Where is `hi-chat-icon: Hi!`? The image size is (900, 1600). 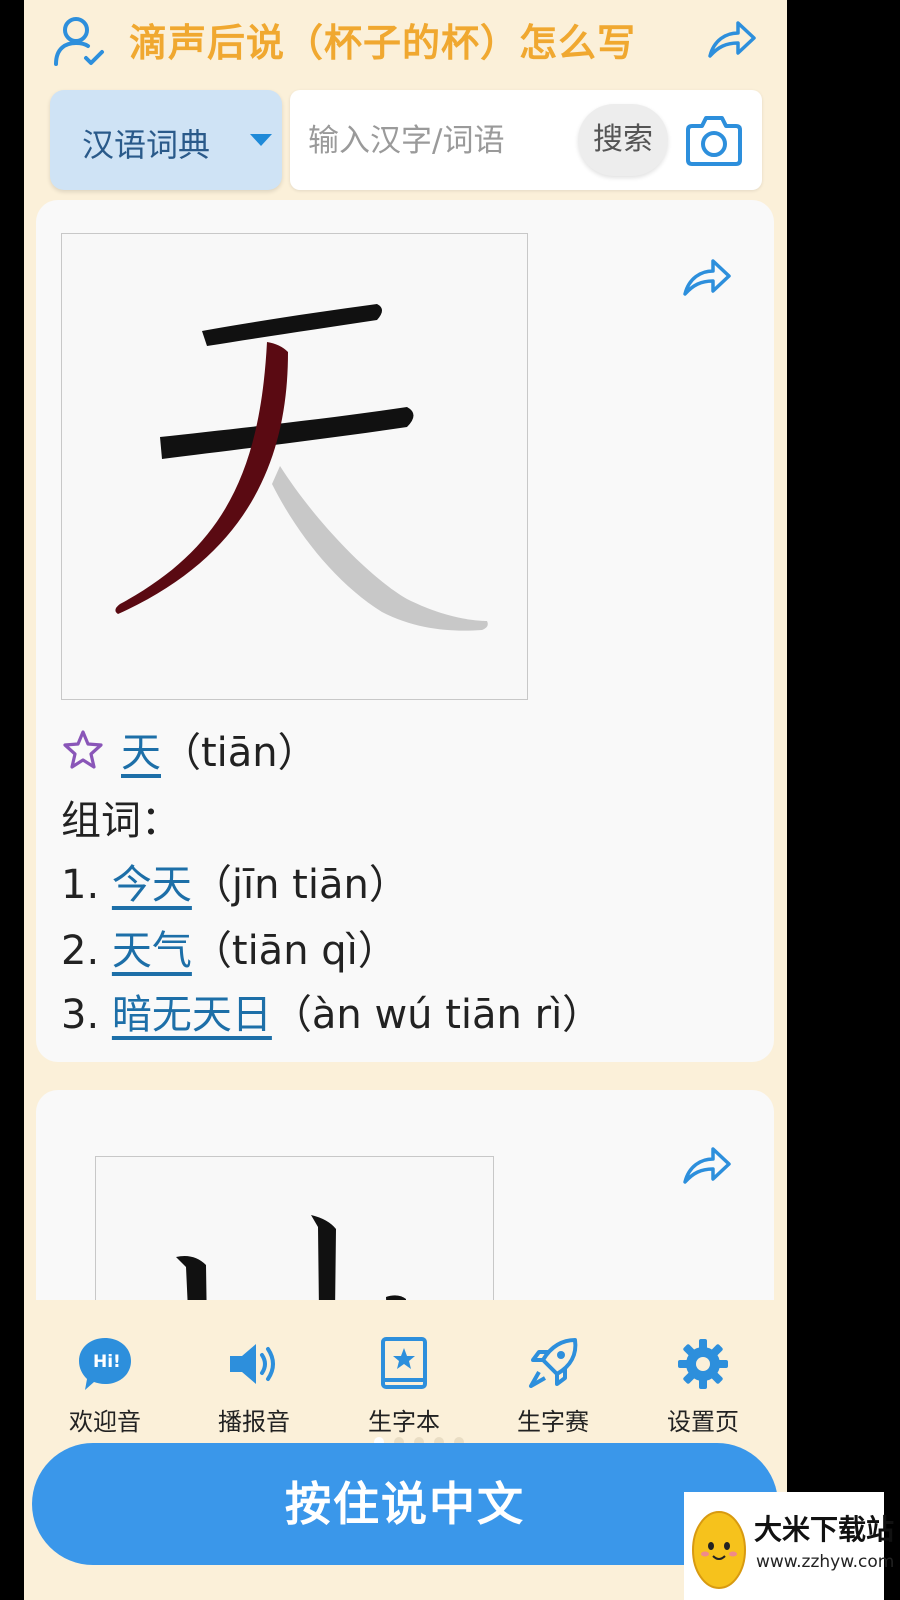
hi-chat-icon: Hi! is located at coordinates (105, 1364).